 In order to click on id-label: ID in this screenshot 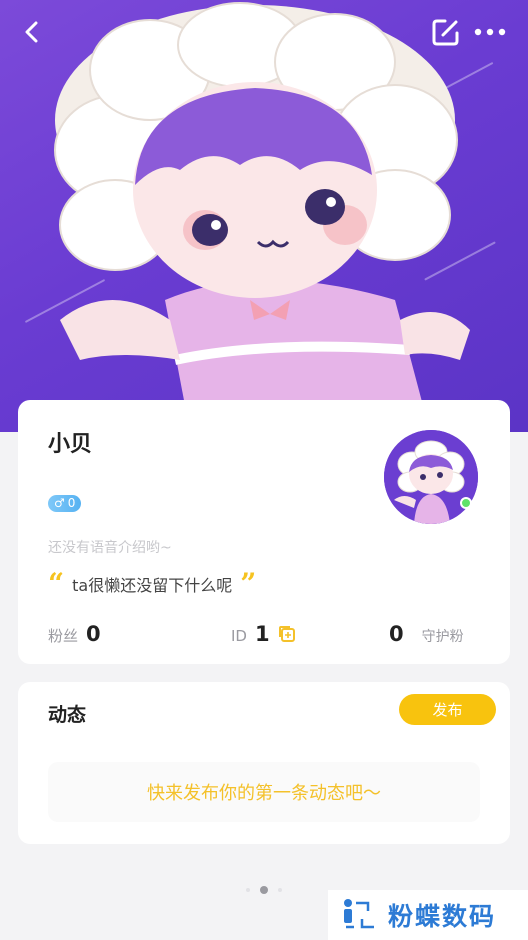, I will do `click(239, 636)`.